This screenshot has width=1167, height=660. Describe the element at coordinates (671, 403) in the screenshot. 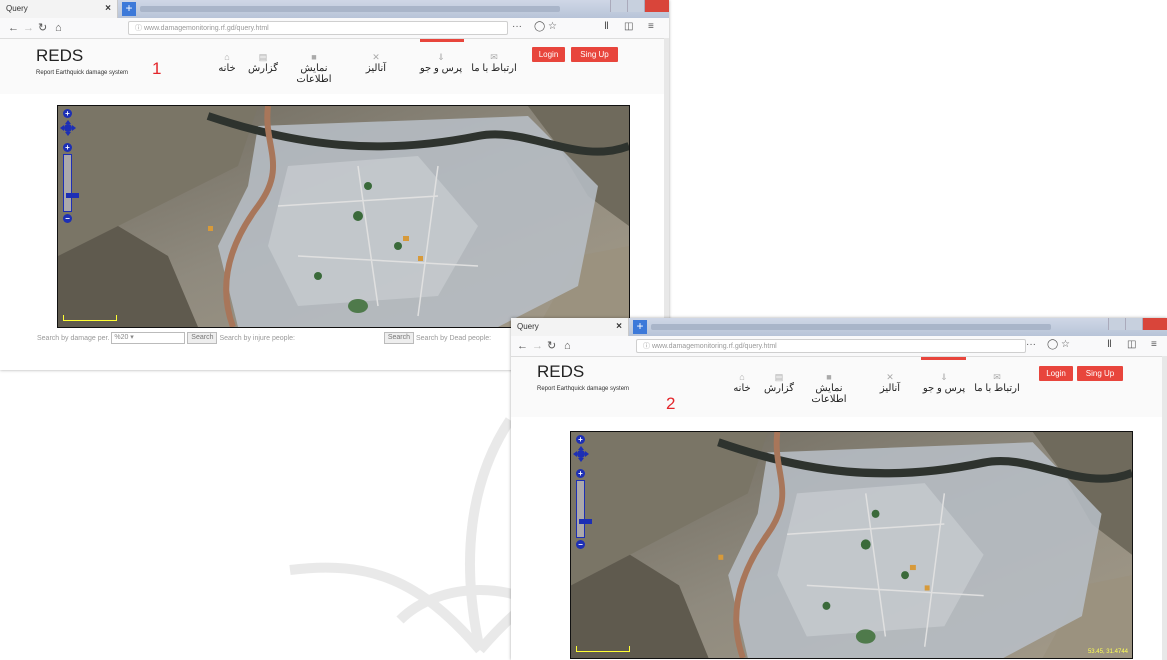

I see `annotation-number: 2` at that location.